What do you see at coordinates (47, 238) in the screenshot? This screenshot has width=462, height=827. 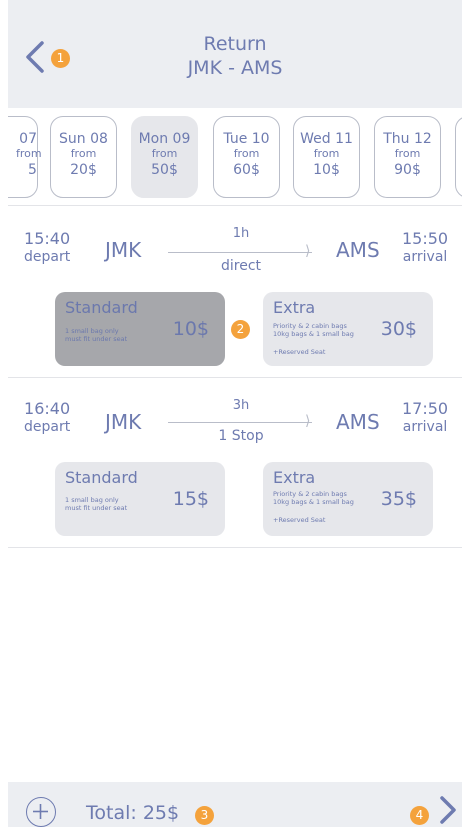 I see `departure-time-value: 15:40` at bounding box center [47, 238].